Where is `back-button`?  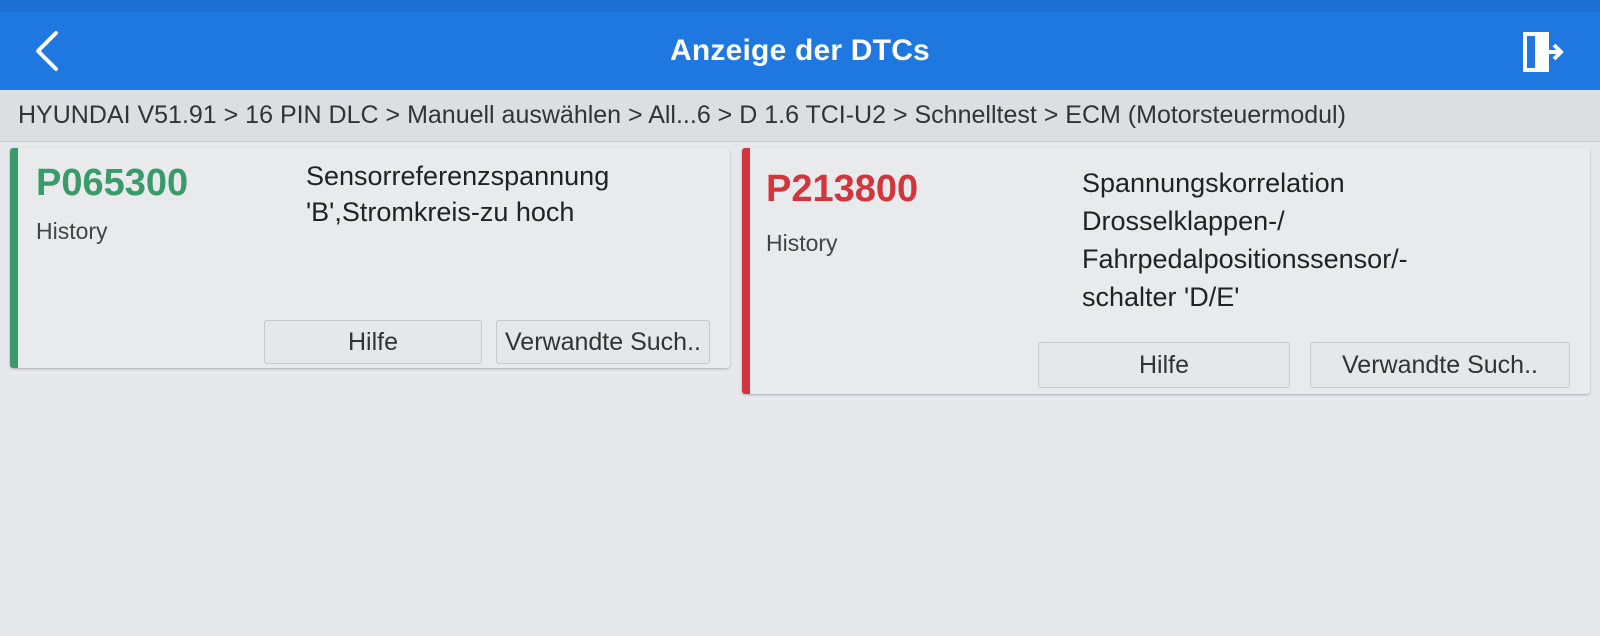 back-button is located at coordinates (47, 51).